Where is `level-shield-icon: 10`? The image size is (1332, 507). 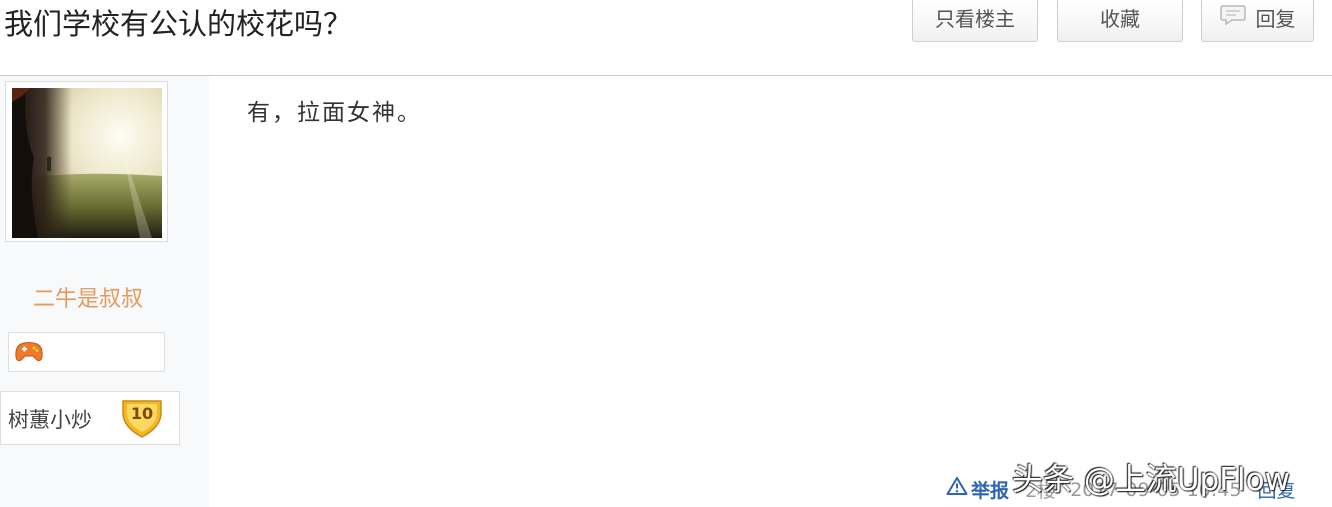 level-shield-icon: 10 is located at coordinates (142, 420).